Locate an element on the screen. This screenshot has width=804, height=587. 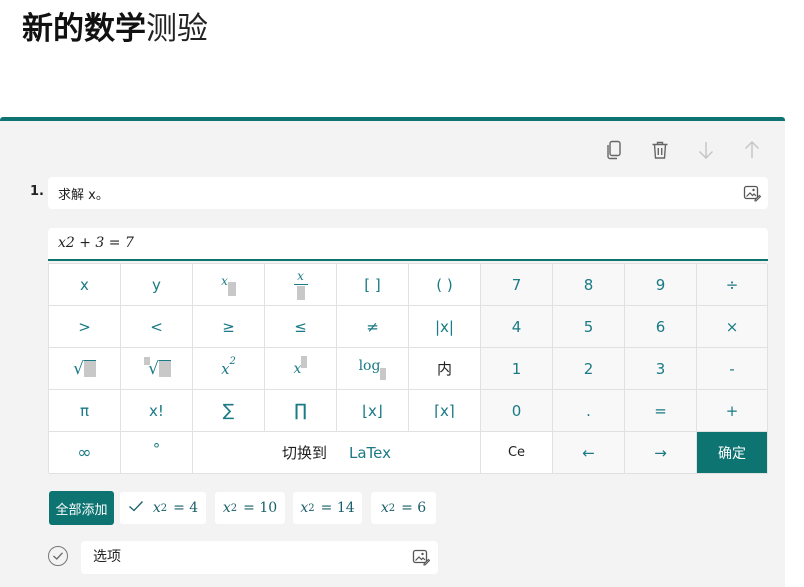
key-label: ° is located at coordinates (156, 448).